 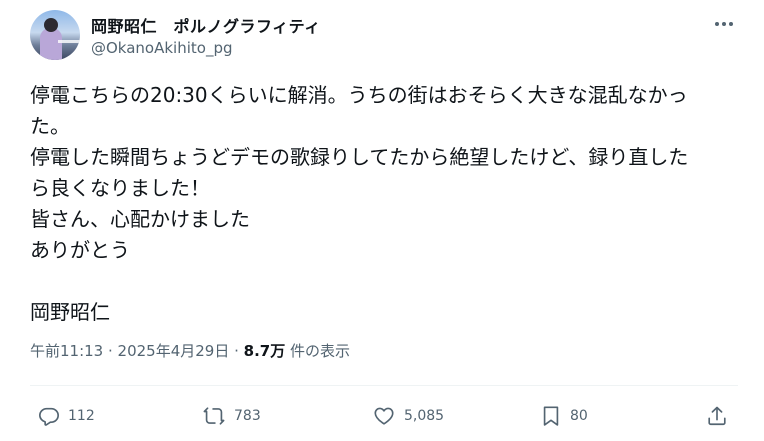 What do you see at coordinates (120, 188) in the screenshot?
I see `post-text-line: ら良くなりました！` at bounding box center [120, 188].